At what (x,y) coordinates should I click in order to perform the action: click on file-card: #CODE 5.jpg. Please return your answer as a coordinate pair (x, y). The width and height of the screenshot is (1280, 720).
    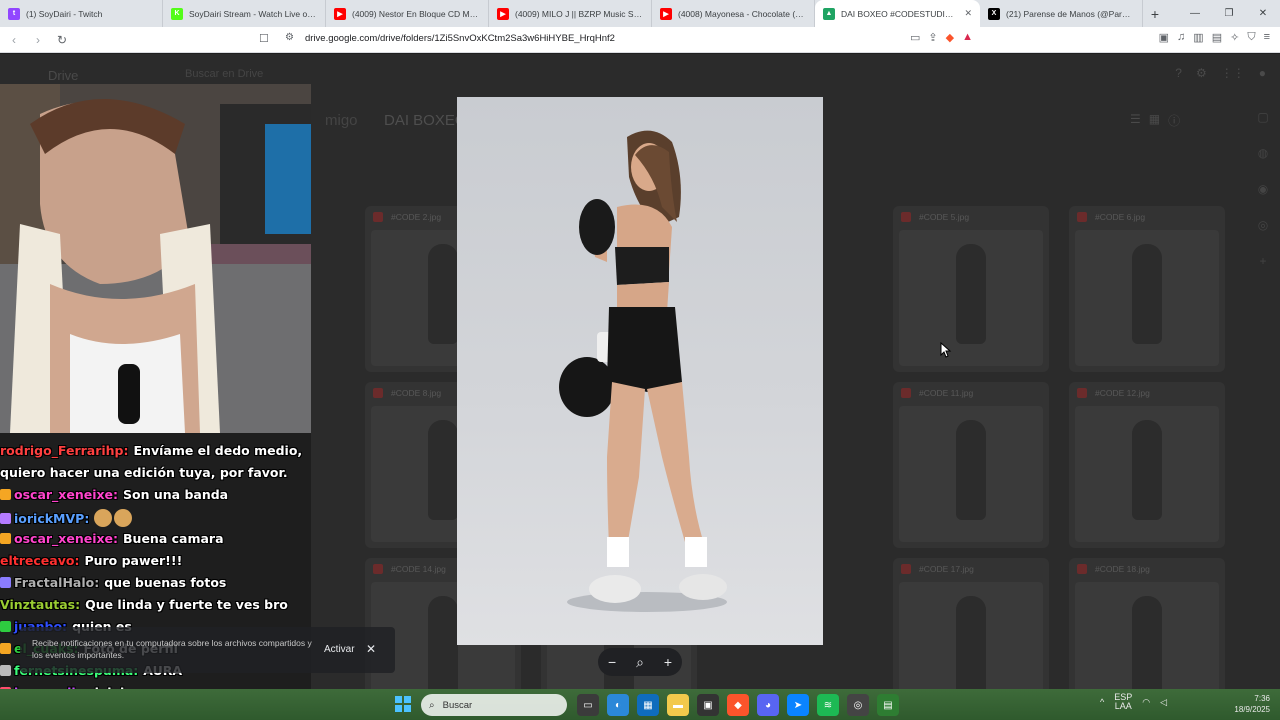
    Looking at the image, I should click on (971, 289).